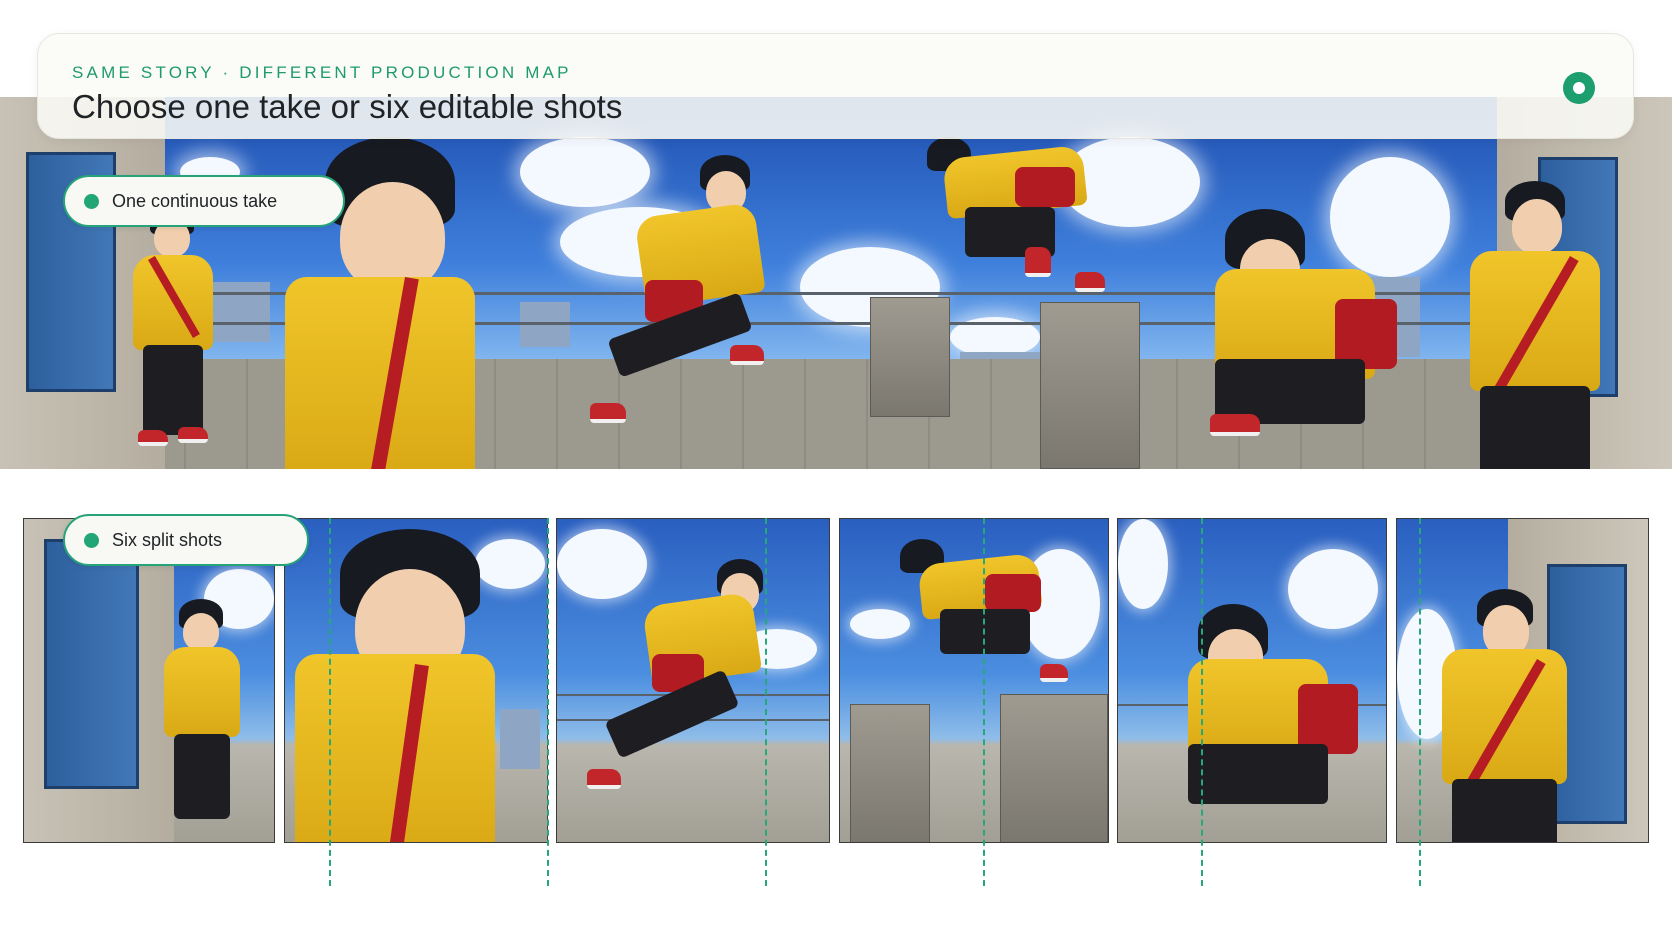 This screenshot has width=1672, height=941. I want to click on status-indicator-icon, so click(1579, 88).